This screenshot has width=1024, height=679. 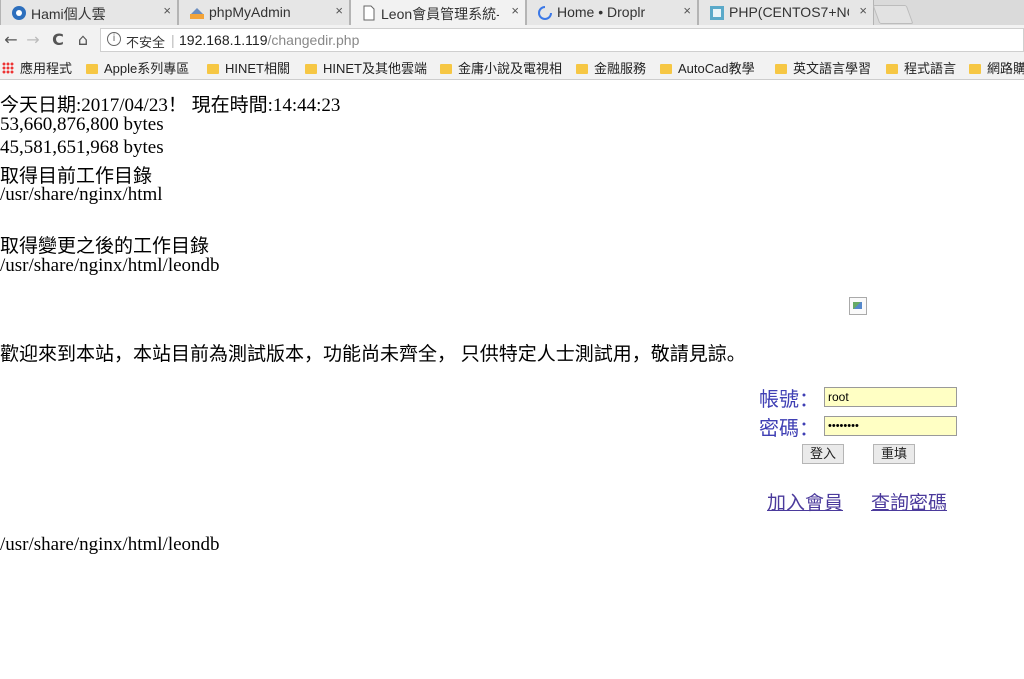 What do you see at coordinates (890, 426) in the screenshot?
I see `password-input` at bounding box center [890, 426].